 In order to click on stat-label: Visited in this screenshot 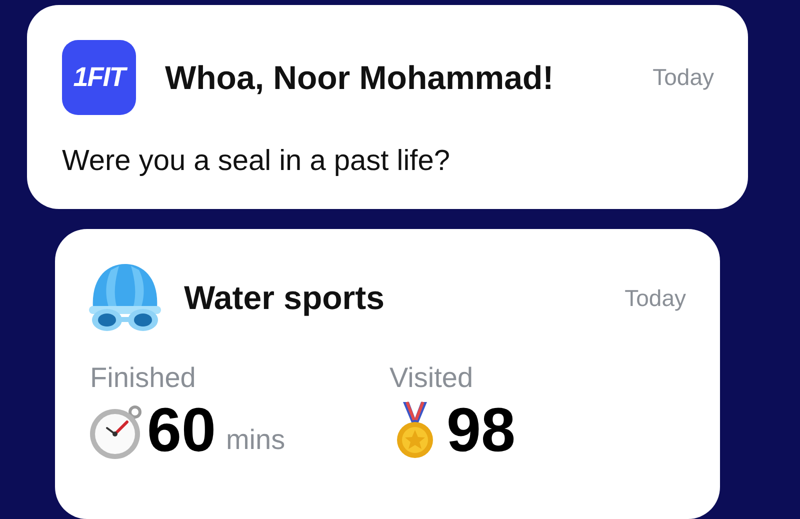, I will do `click(432, 378)`.